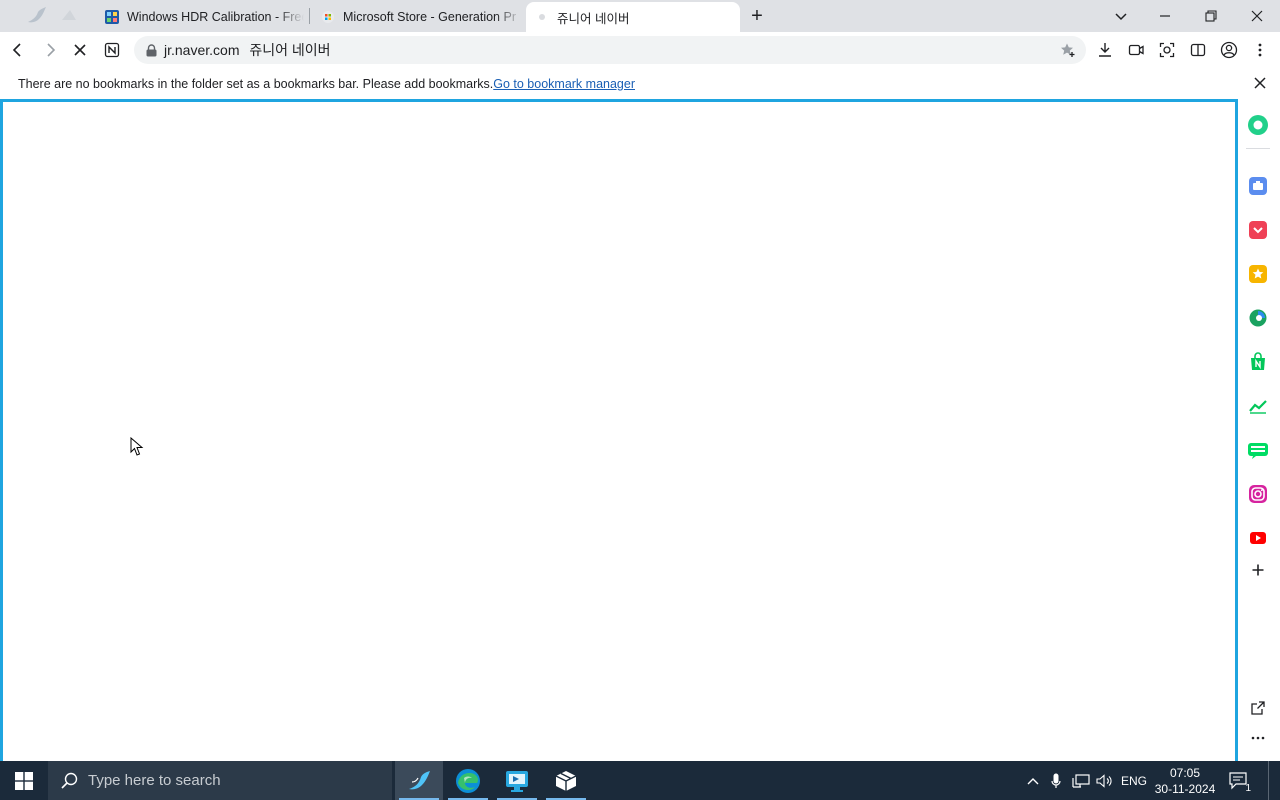 The width and height of the screenshot is (1280, 800). I want to click on briefcase-icon, so click(1258, 186).